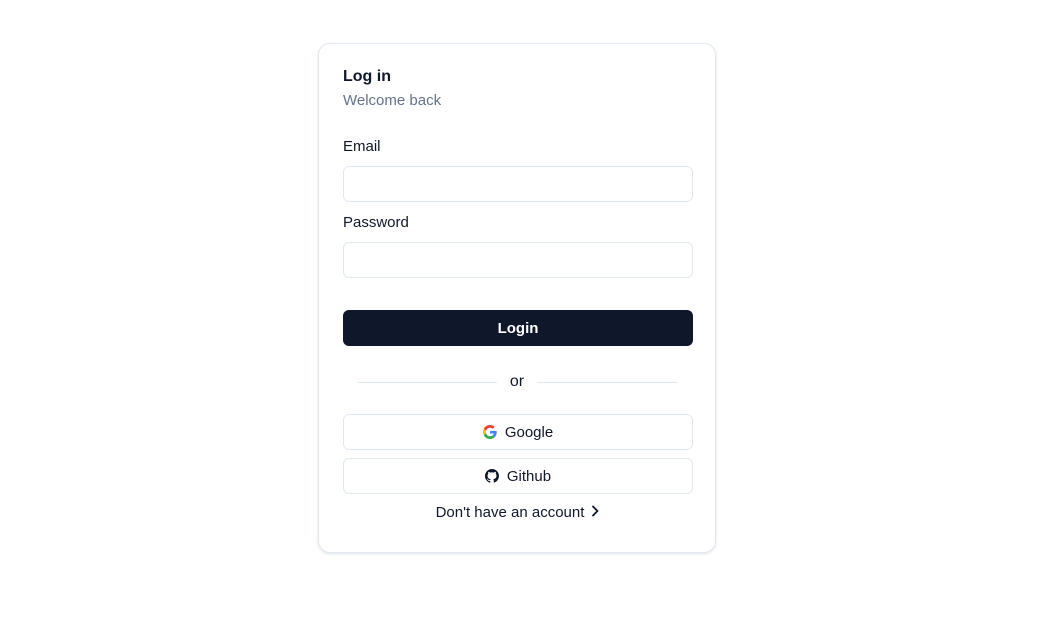 The image size is (1047, 617). Describe the element at coordinates (376, 222) in the screenshot. I see `password-label: Password` at that location.